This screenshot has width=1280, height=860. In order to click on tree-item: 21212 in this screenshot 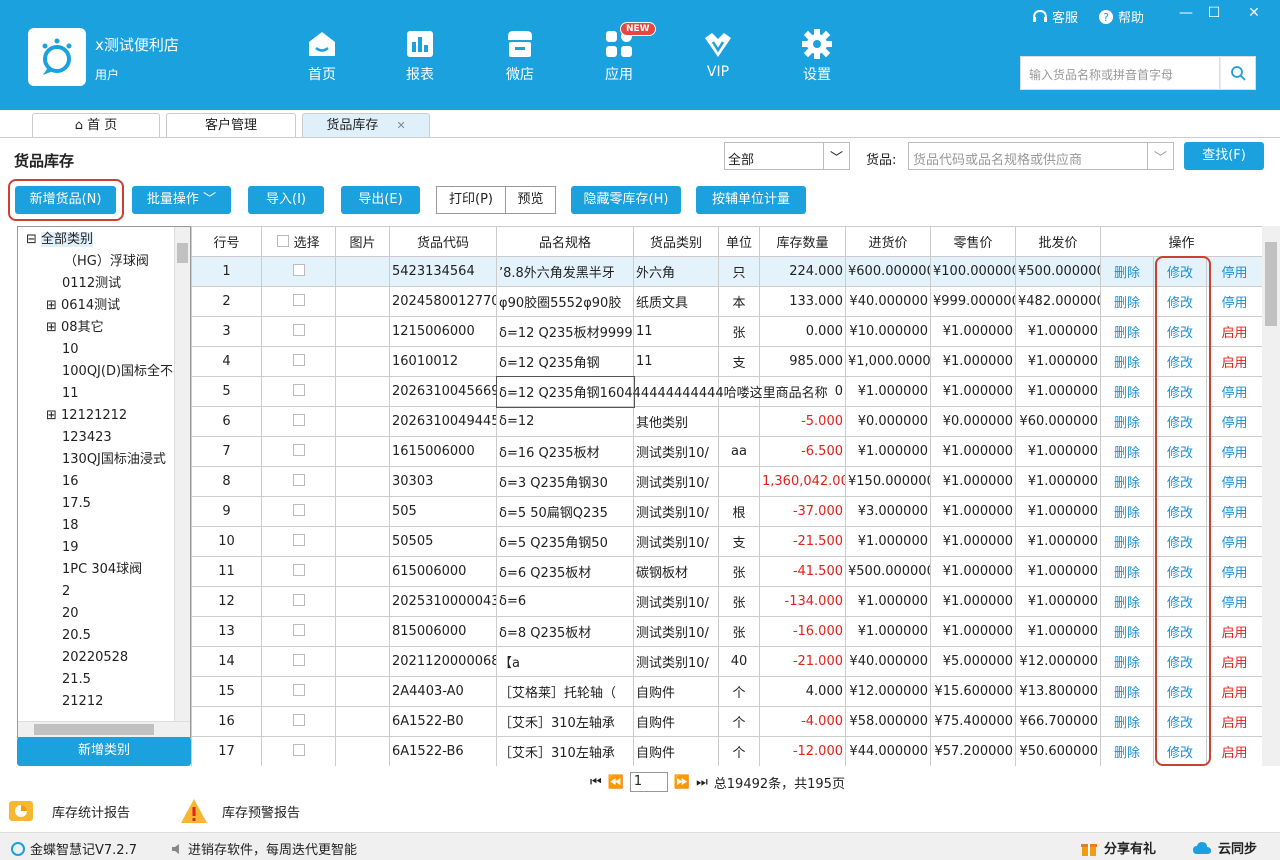, I will do `click(82, 702)`.